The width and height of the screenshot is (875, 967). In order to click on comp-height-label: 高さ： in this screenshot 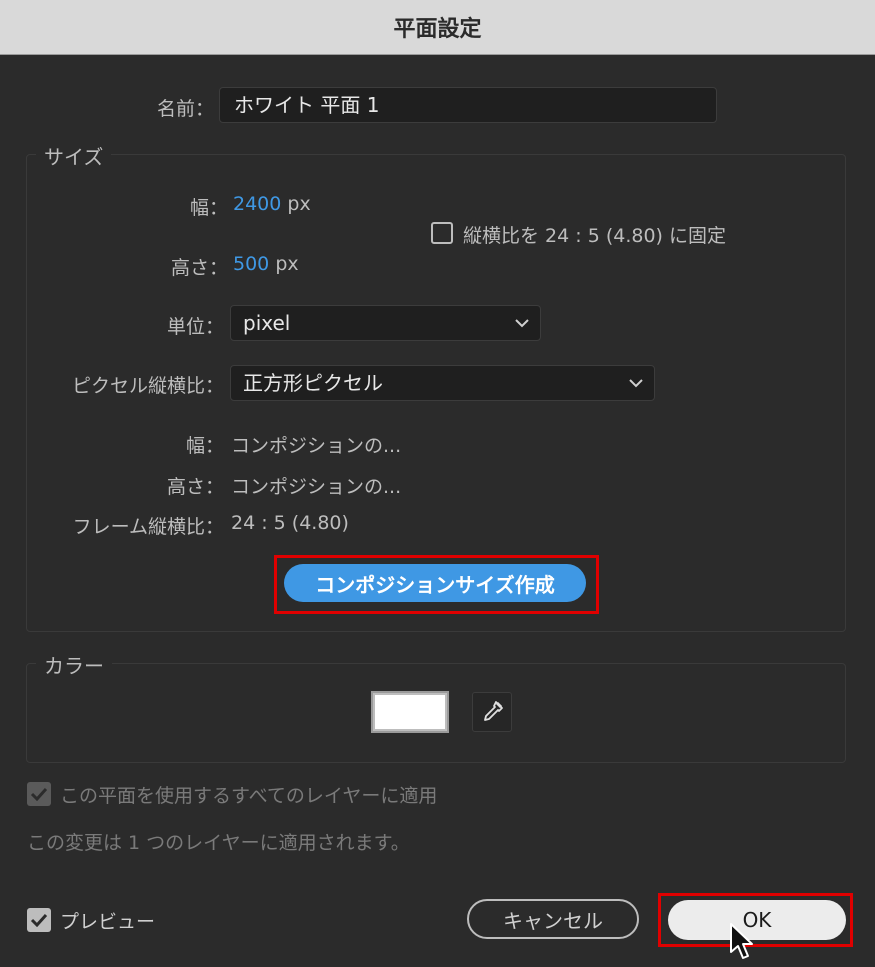, I will do `click(195, 487)`.